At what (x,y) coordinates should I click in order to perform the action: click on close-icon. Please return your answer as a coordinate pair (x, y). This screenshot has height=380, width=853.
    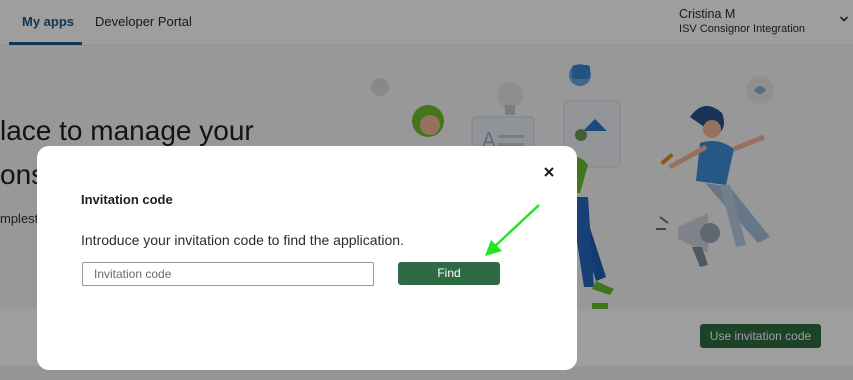
    Looking at the image, I should click on (549, 172).